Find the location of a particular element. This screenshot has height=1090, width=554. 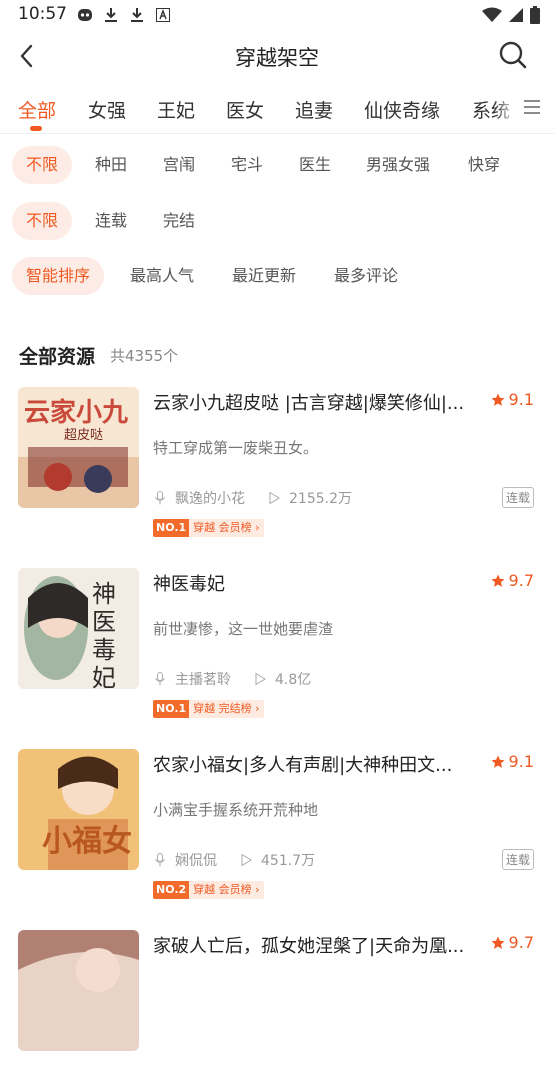

filter-genre-quick-travel: 快穿 is located at coordinates (484, 165).